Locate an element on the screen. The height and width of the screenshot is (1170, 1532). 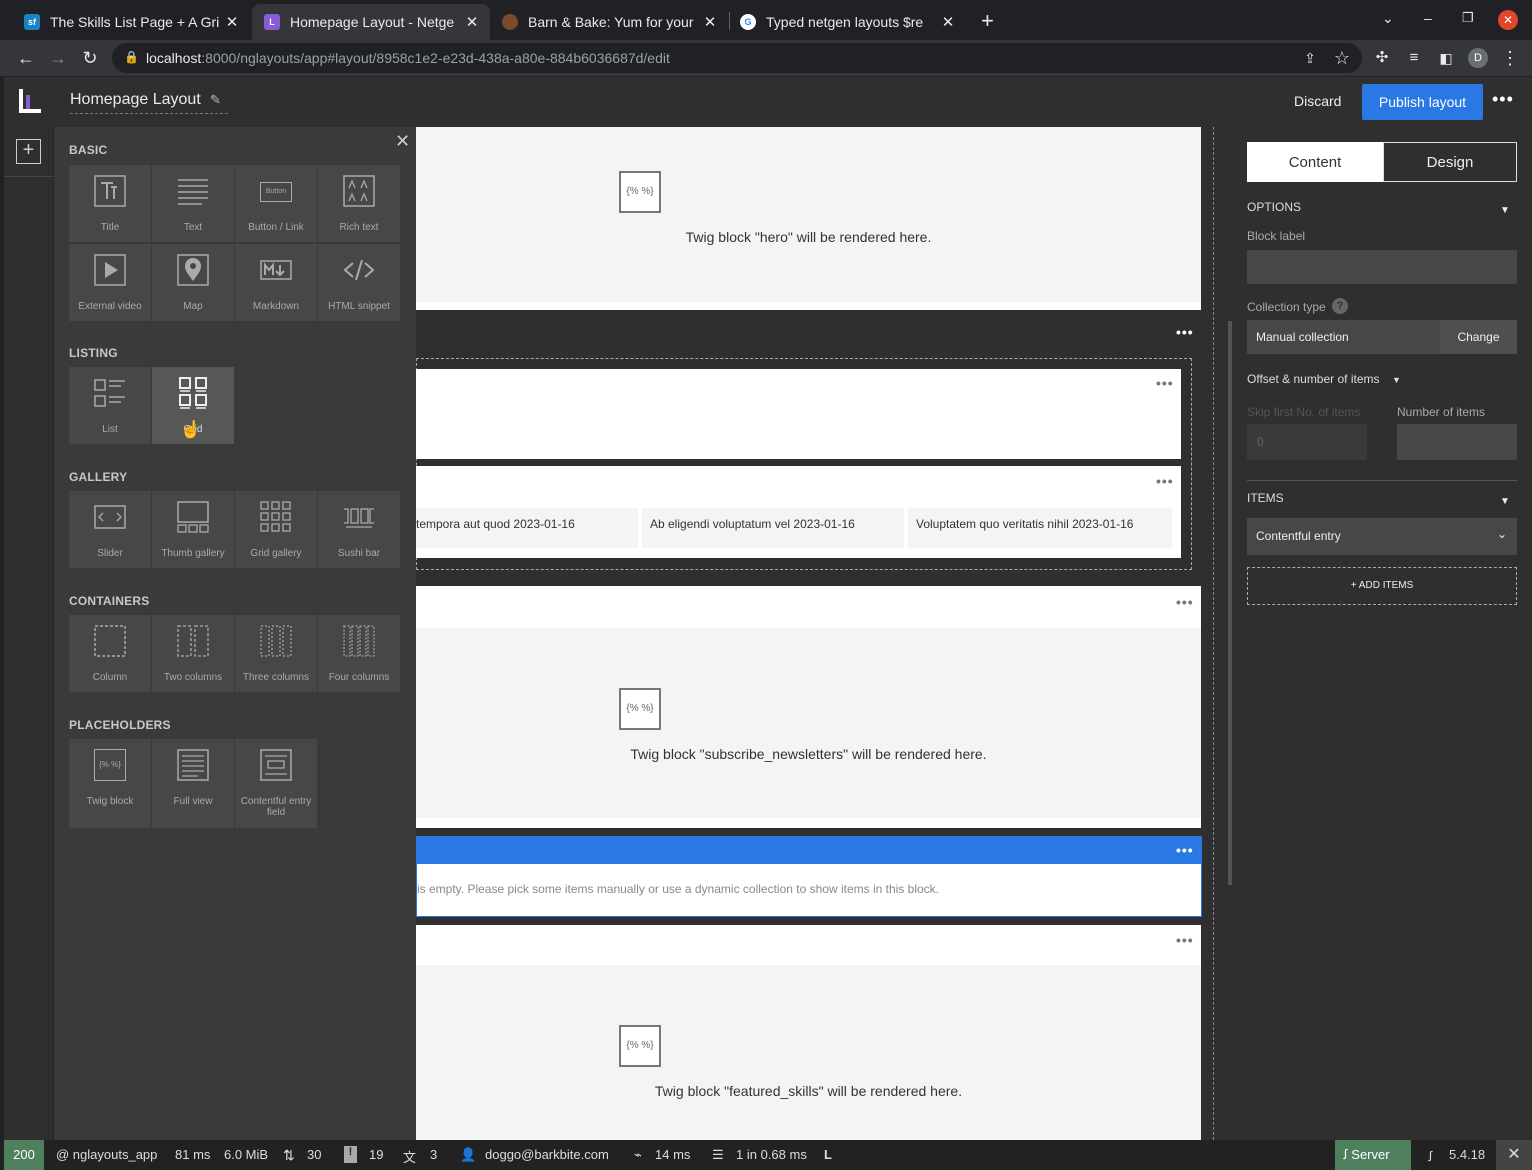
translations-count: 3 is located at coordinates (433, 1154).